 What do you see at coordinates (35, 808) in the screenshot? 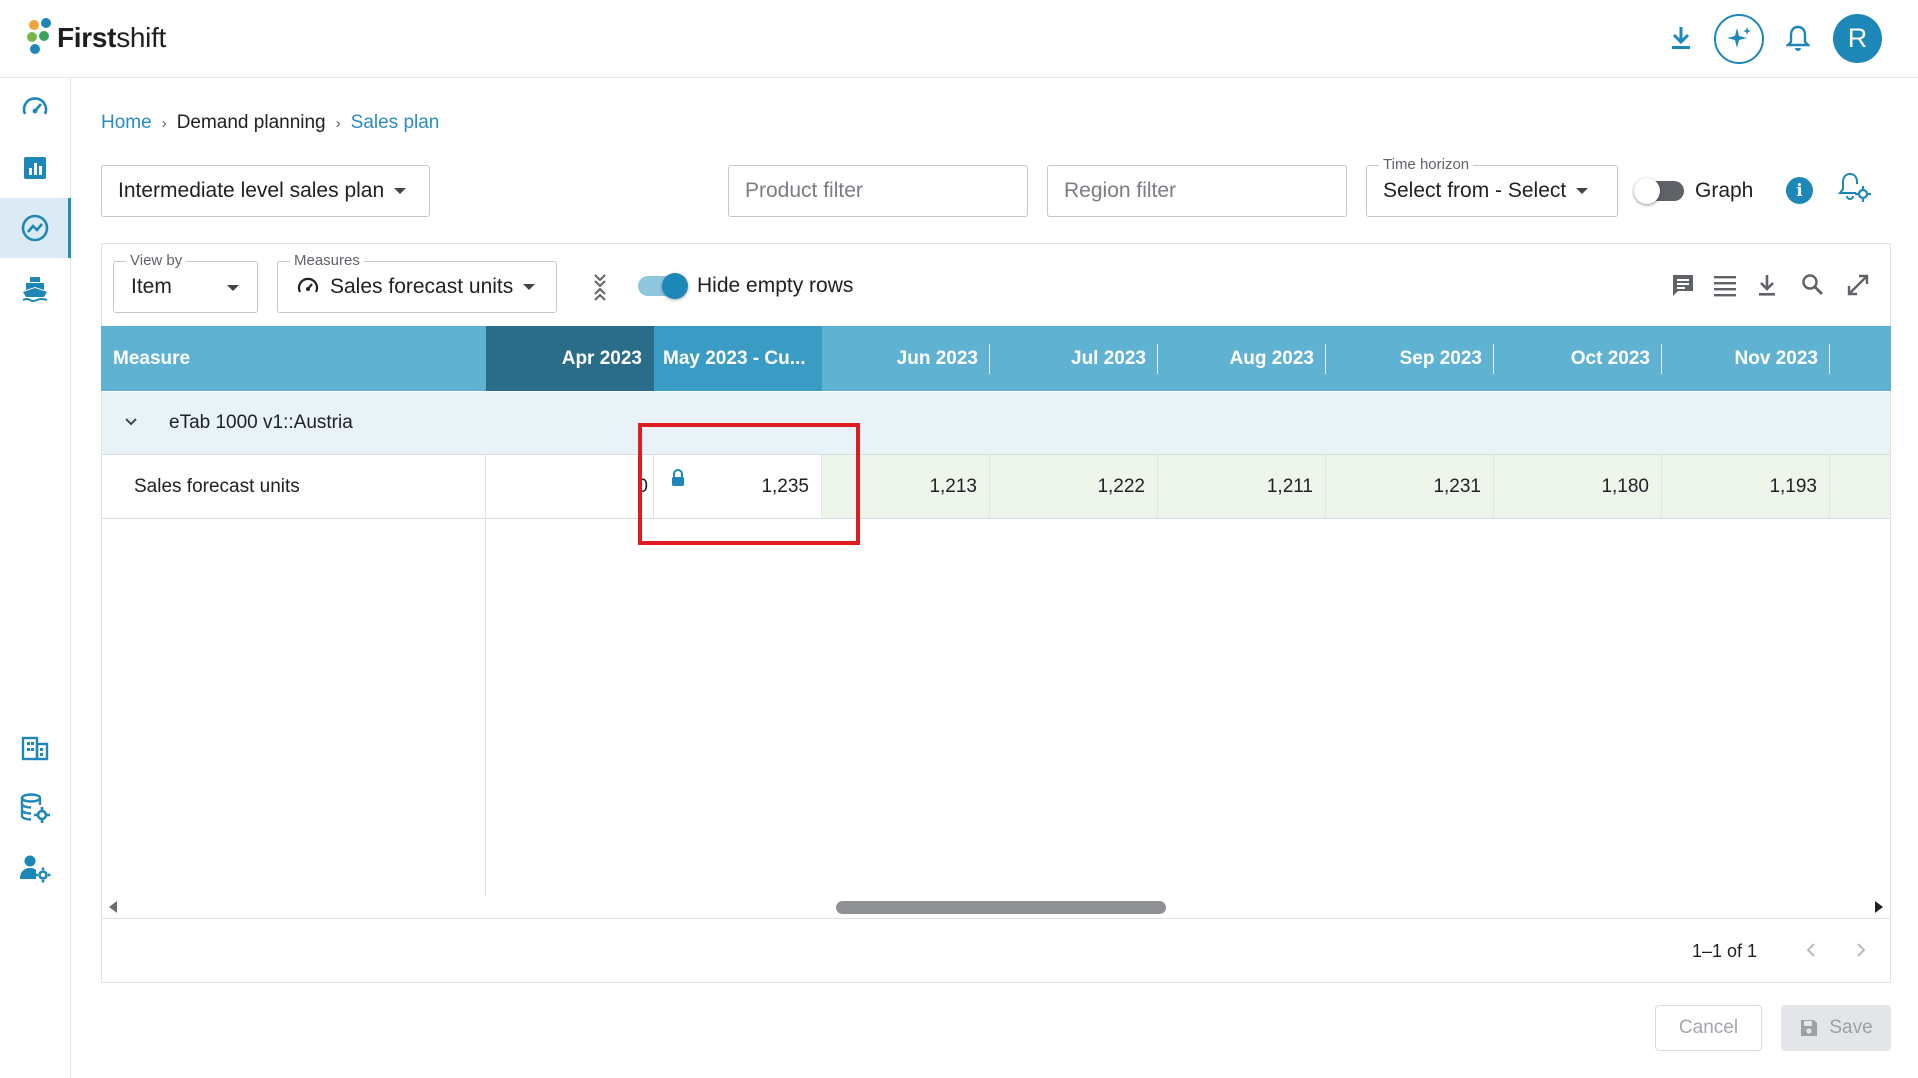
I see `sidebar-item-data-settings` at bounding box center [35, 808].